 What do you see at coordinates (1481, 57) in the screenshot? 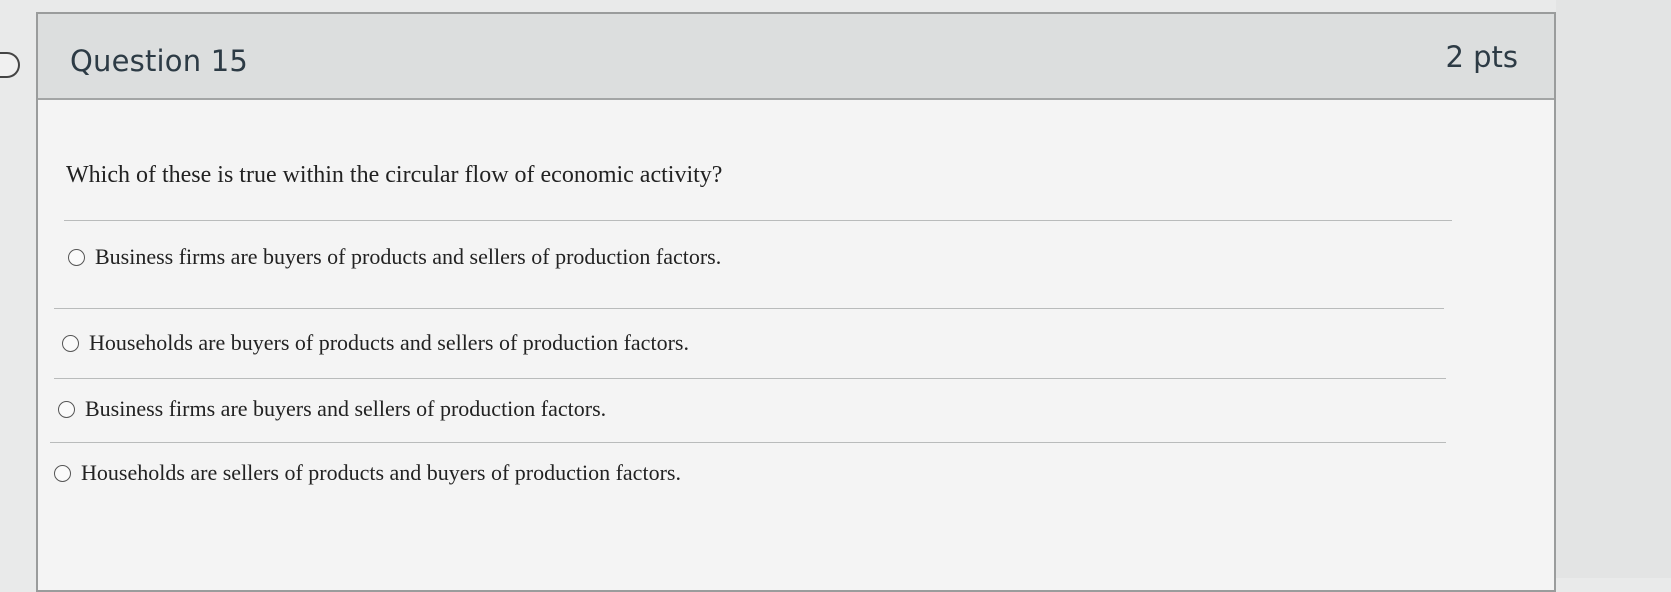
I see `question-points: 2 pts` at bounding box center [1481, 57].